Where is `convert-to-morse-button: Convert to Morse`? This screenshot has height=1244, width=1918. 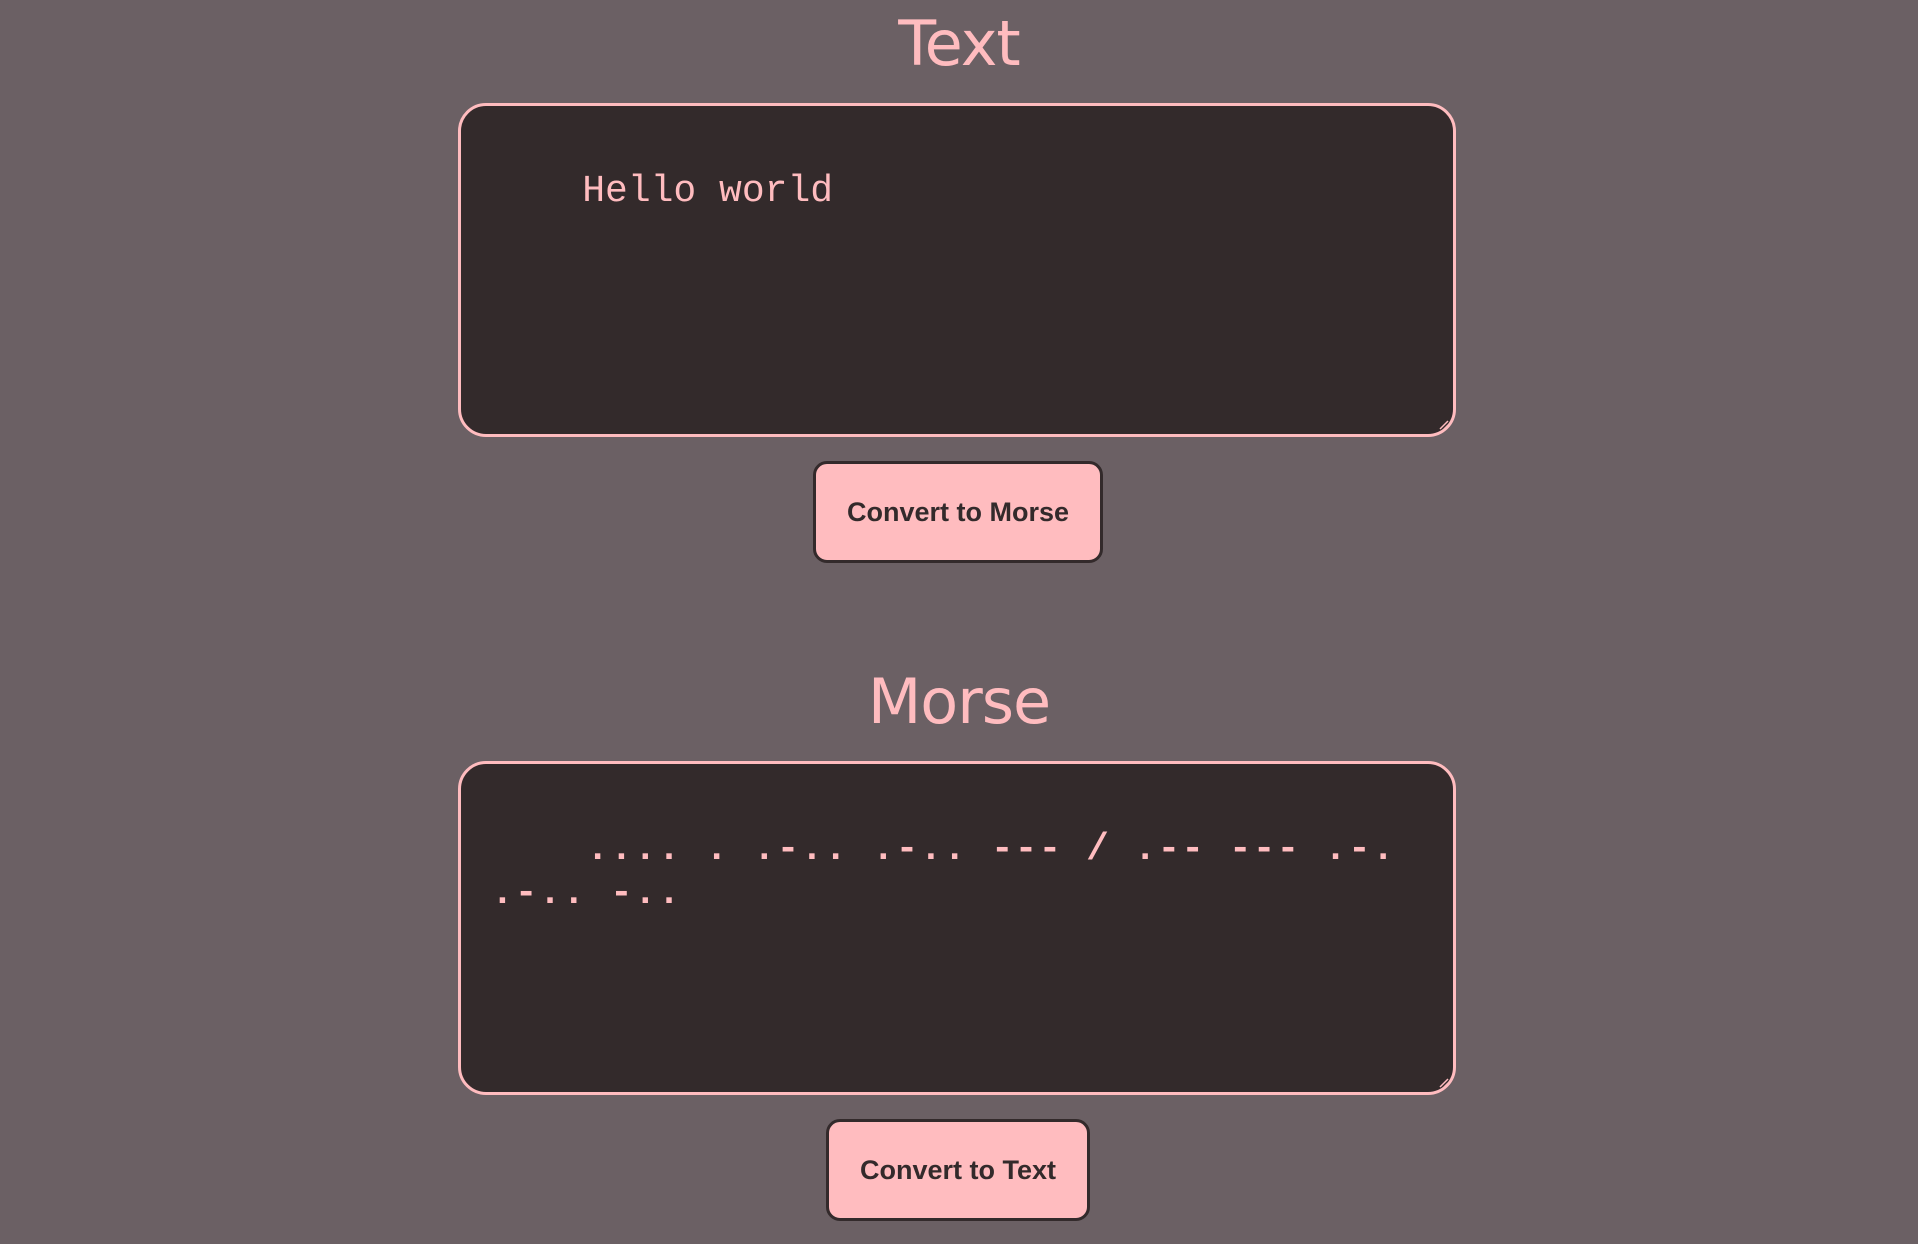
convert-to-morse-button: Convert to Morse is located at coordinates (958, 512).